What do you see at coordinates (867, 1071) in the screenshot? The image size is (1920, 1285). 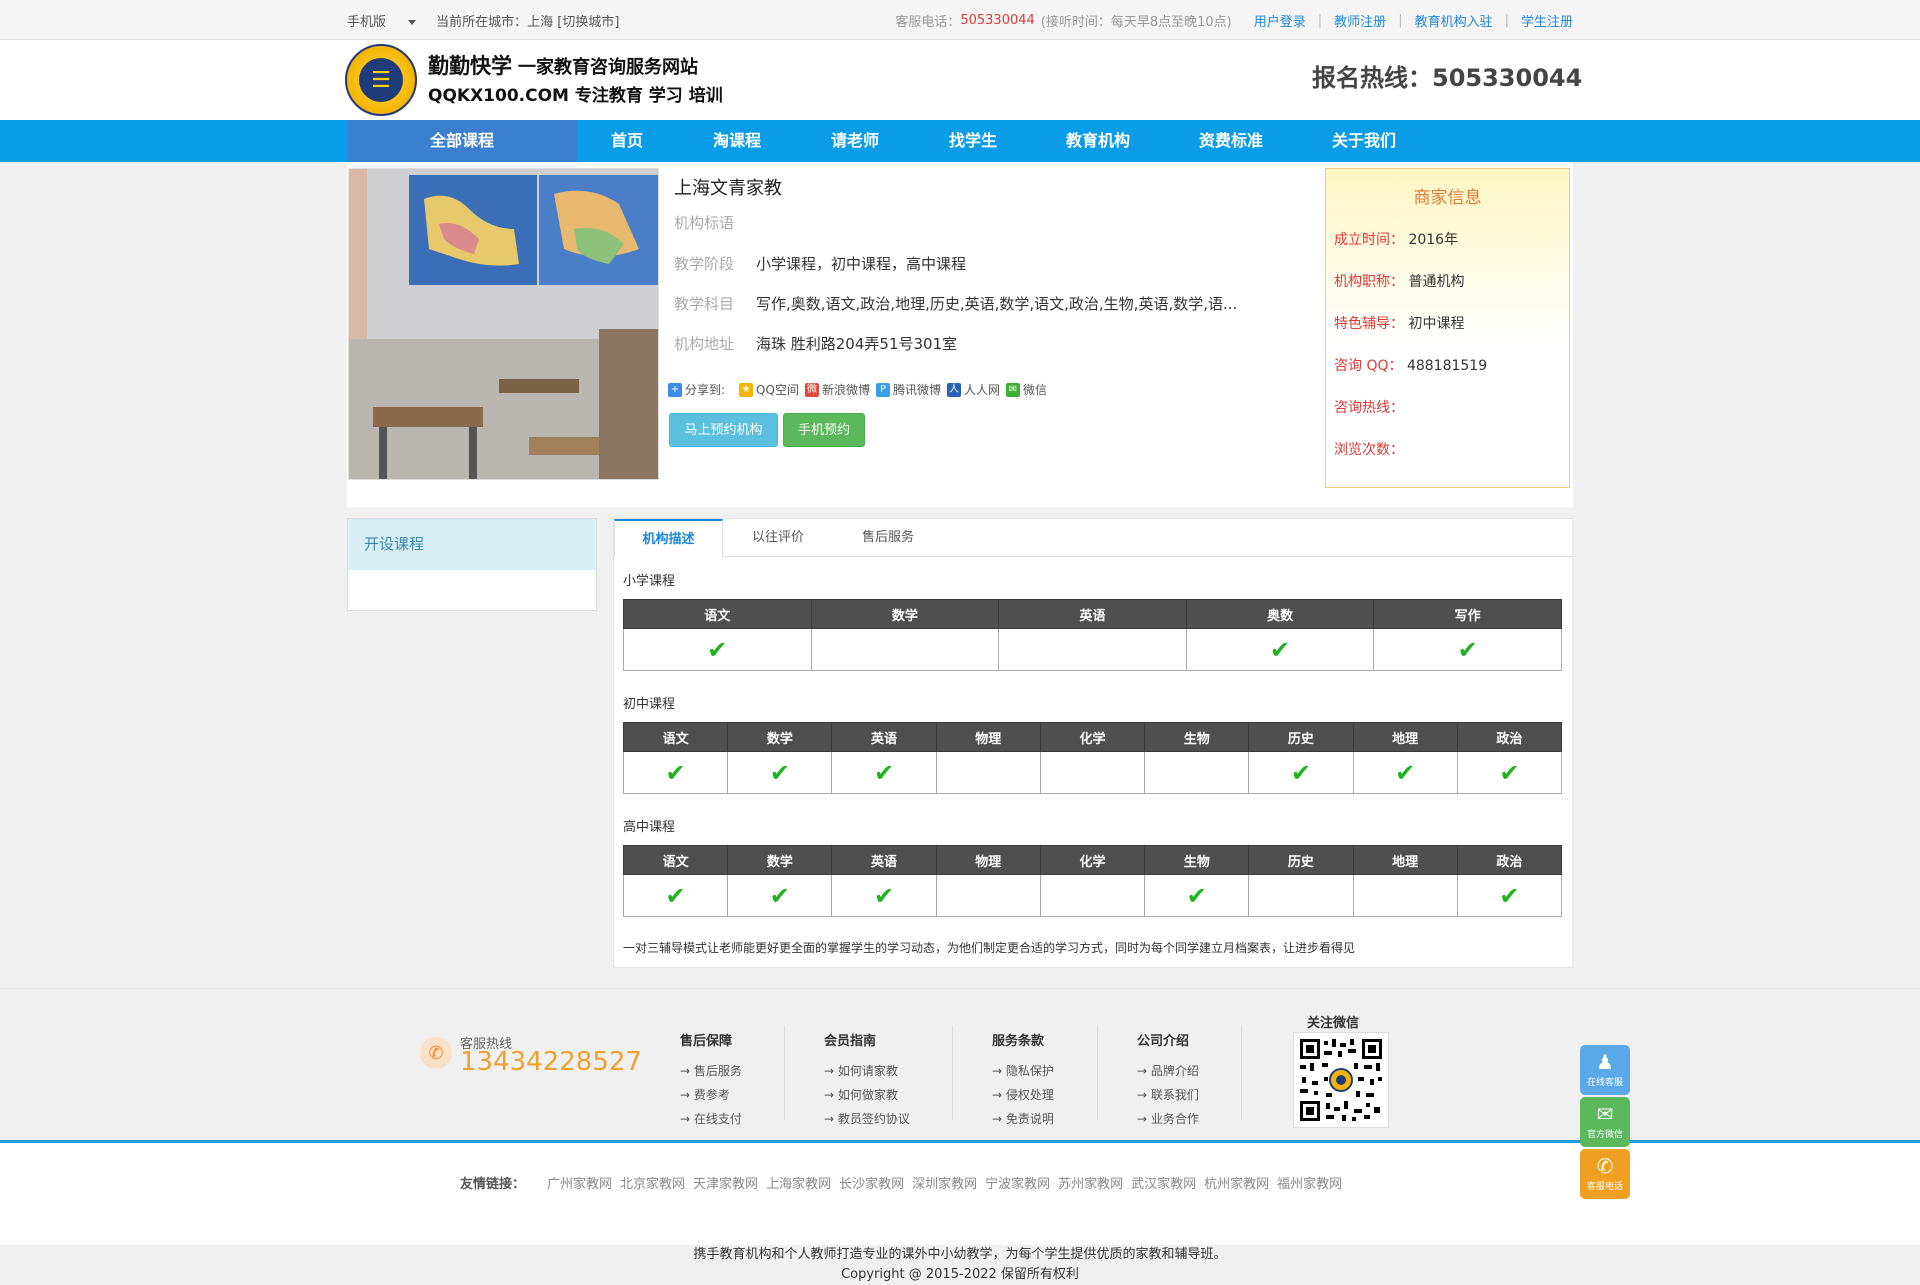 I see `footer-link: → 如何请家教` at bounding box center [867, 1071].